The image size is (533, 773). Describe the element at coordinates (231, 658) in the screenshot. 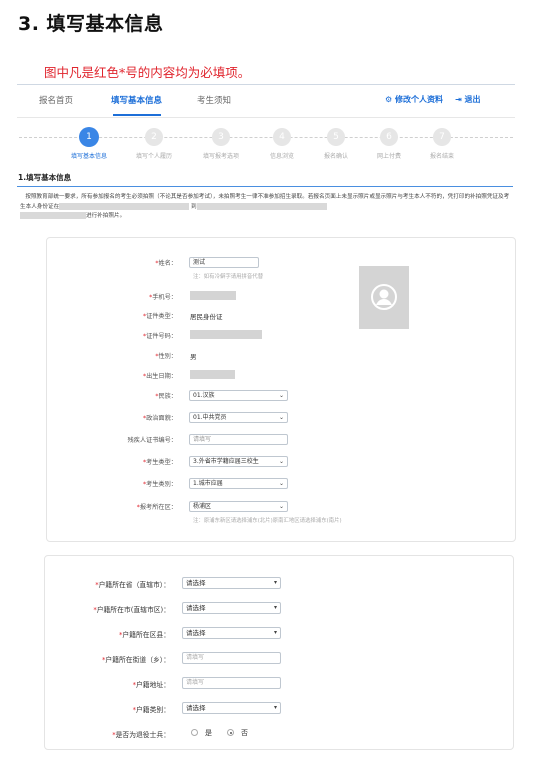

I see `street-input: 请填写` at that location.